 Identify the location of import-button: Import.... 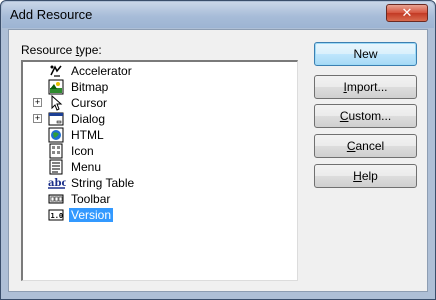
(365, 87).